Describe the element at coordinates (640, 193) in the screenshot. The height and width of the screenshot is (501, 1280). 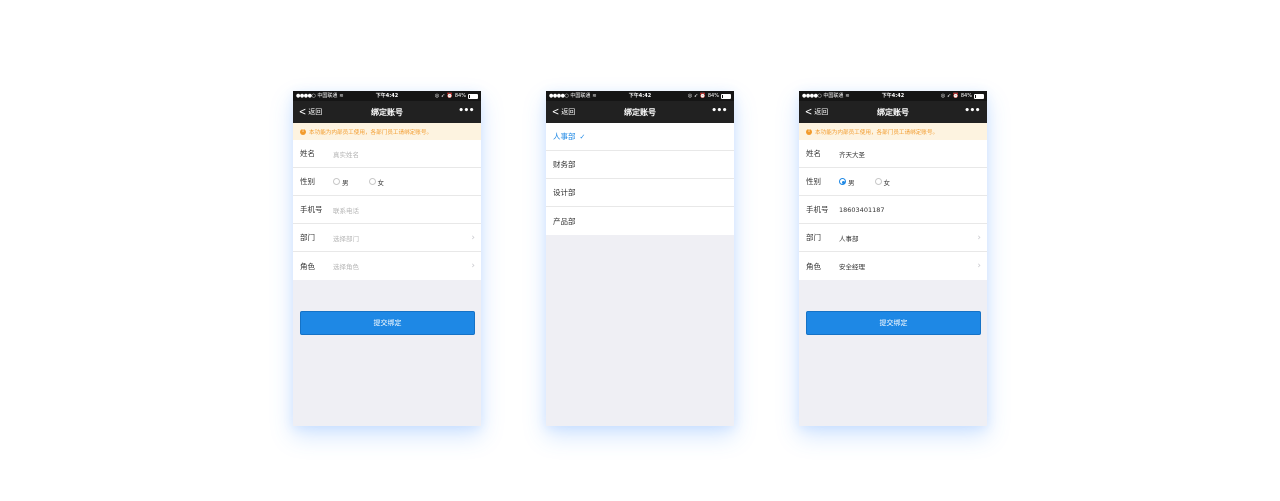
I see `department-option-design: 设计部` at that location.